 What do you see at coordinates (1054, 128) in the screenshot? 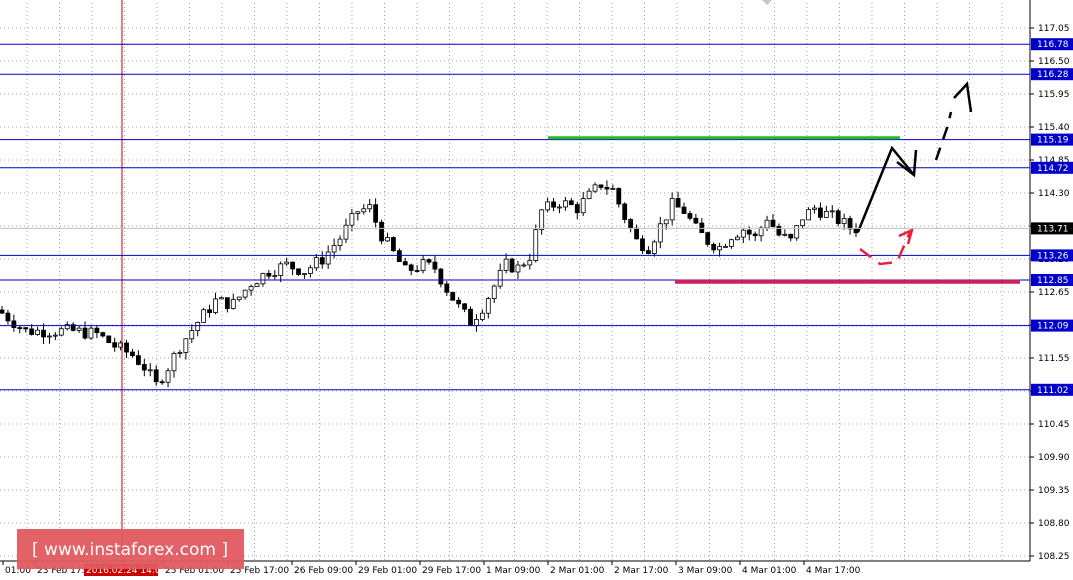
I see `price-tick-label: 115.40` at bounding box center [1054, 128].